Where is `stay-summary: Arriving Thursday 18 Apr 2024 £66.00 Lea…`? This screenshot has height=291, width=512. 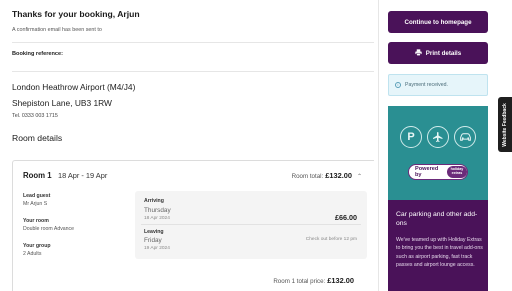 stay-summary: Arriving Thursday 18 Apr 2024 £66.00 Lea… is located at coordinates (251, 225).